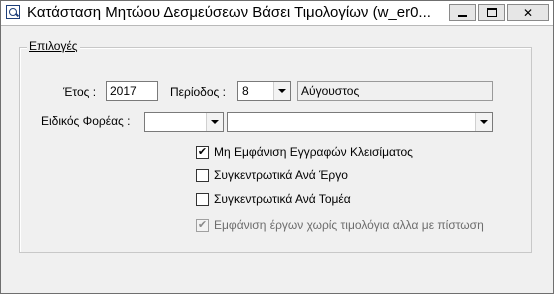 Image resolution: width=556 pixels, height=296 pixels. Describe the element at coordinates (462, 12) in the screenshot. I see `minimize-button` at that location.